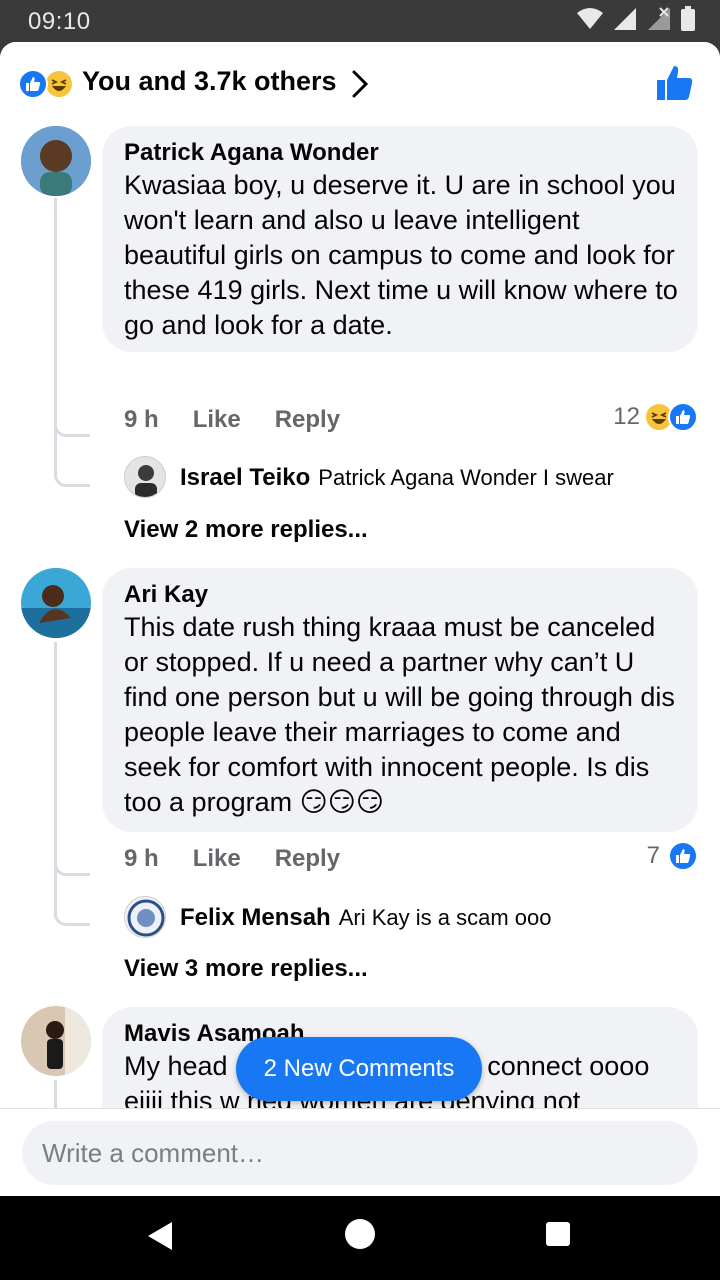 Image resolution: width=720 pixels, height=1280 pixels. What do you see at coordinates (255, 918) in the screenshot?
I see `reply-author: Felix Mensah` at bounding box center [255, 918].